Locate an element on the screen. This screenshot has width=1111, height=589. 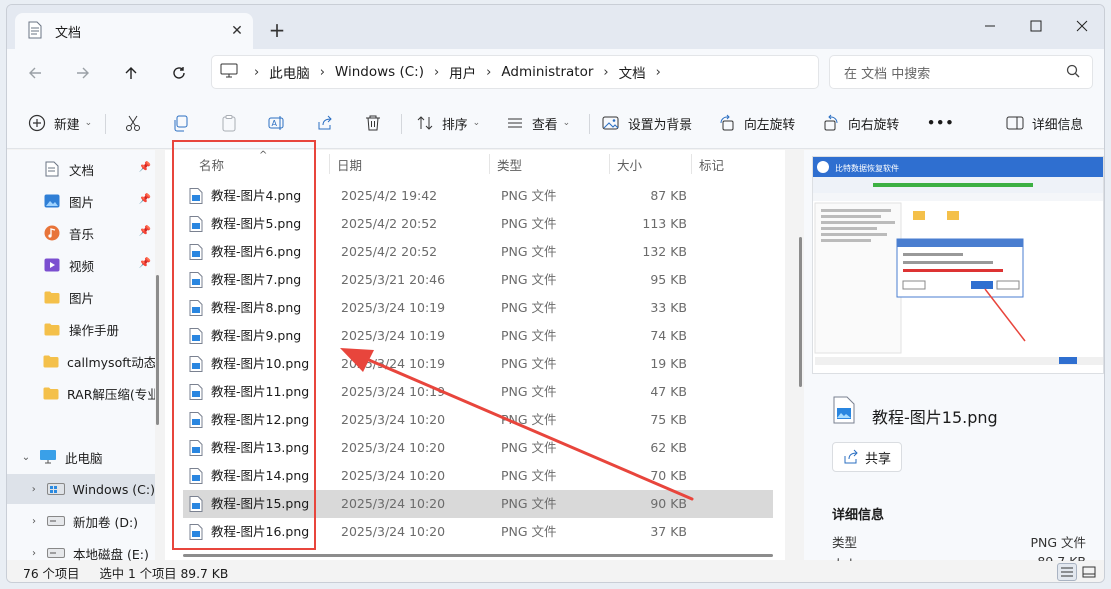
sidebar-item-this-pc: ⌄ 此电脑 is located at coordinates (81, 457).